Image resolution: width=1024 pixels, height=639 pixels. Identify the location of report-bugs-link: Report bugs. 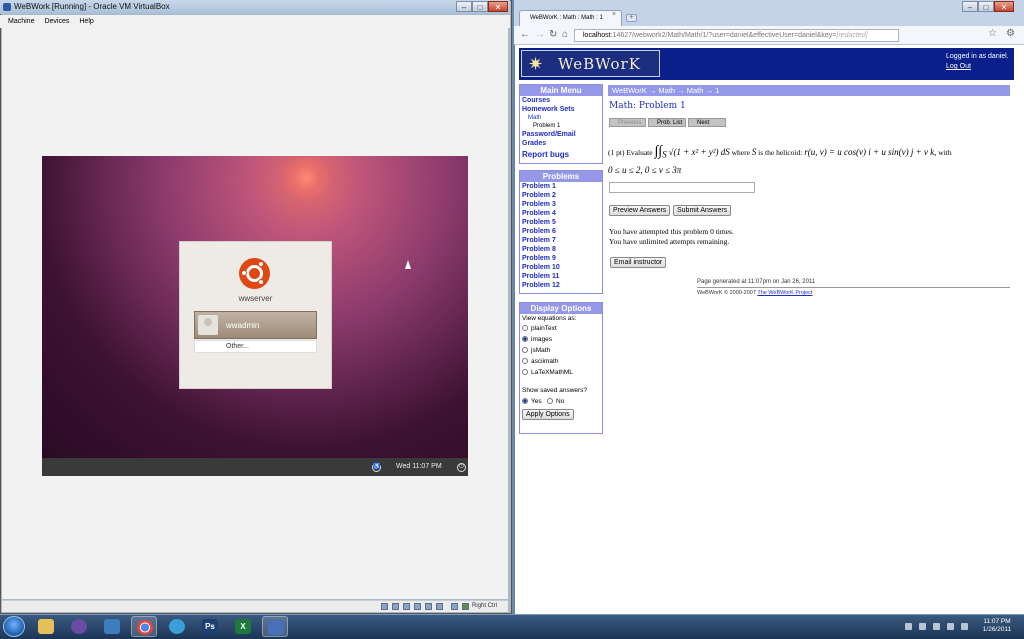
(545, 154).